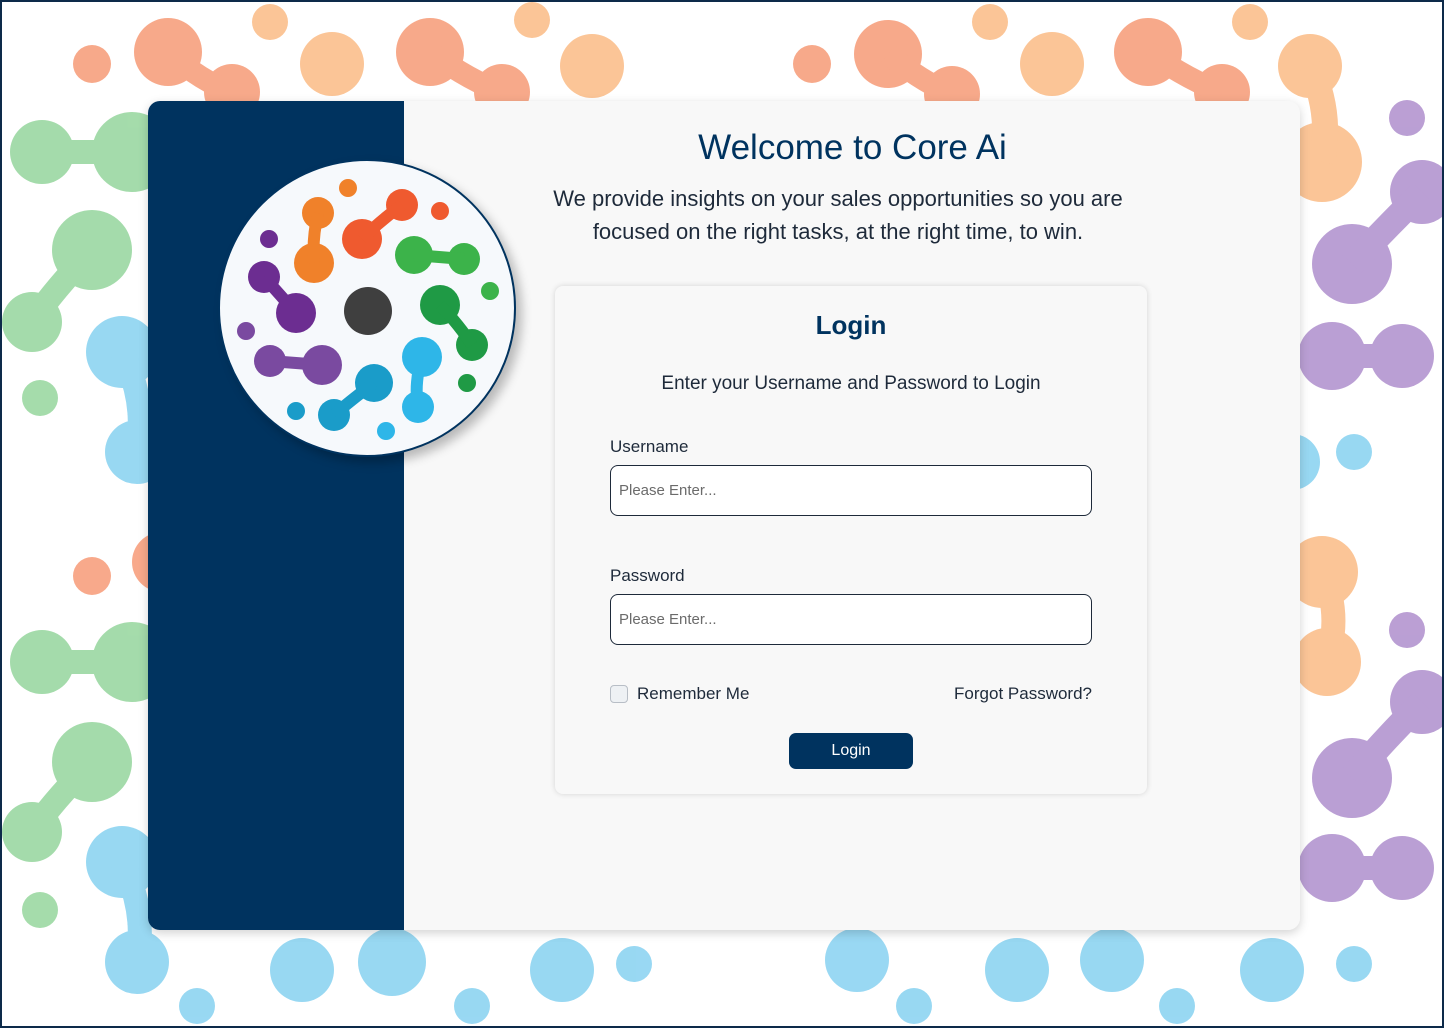 This screenshot has height=1028, width=1444. Describe the element at coordinates (851, 751) in the screenshot. I see `login-button: Login` at that location.